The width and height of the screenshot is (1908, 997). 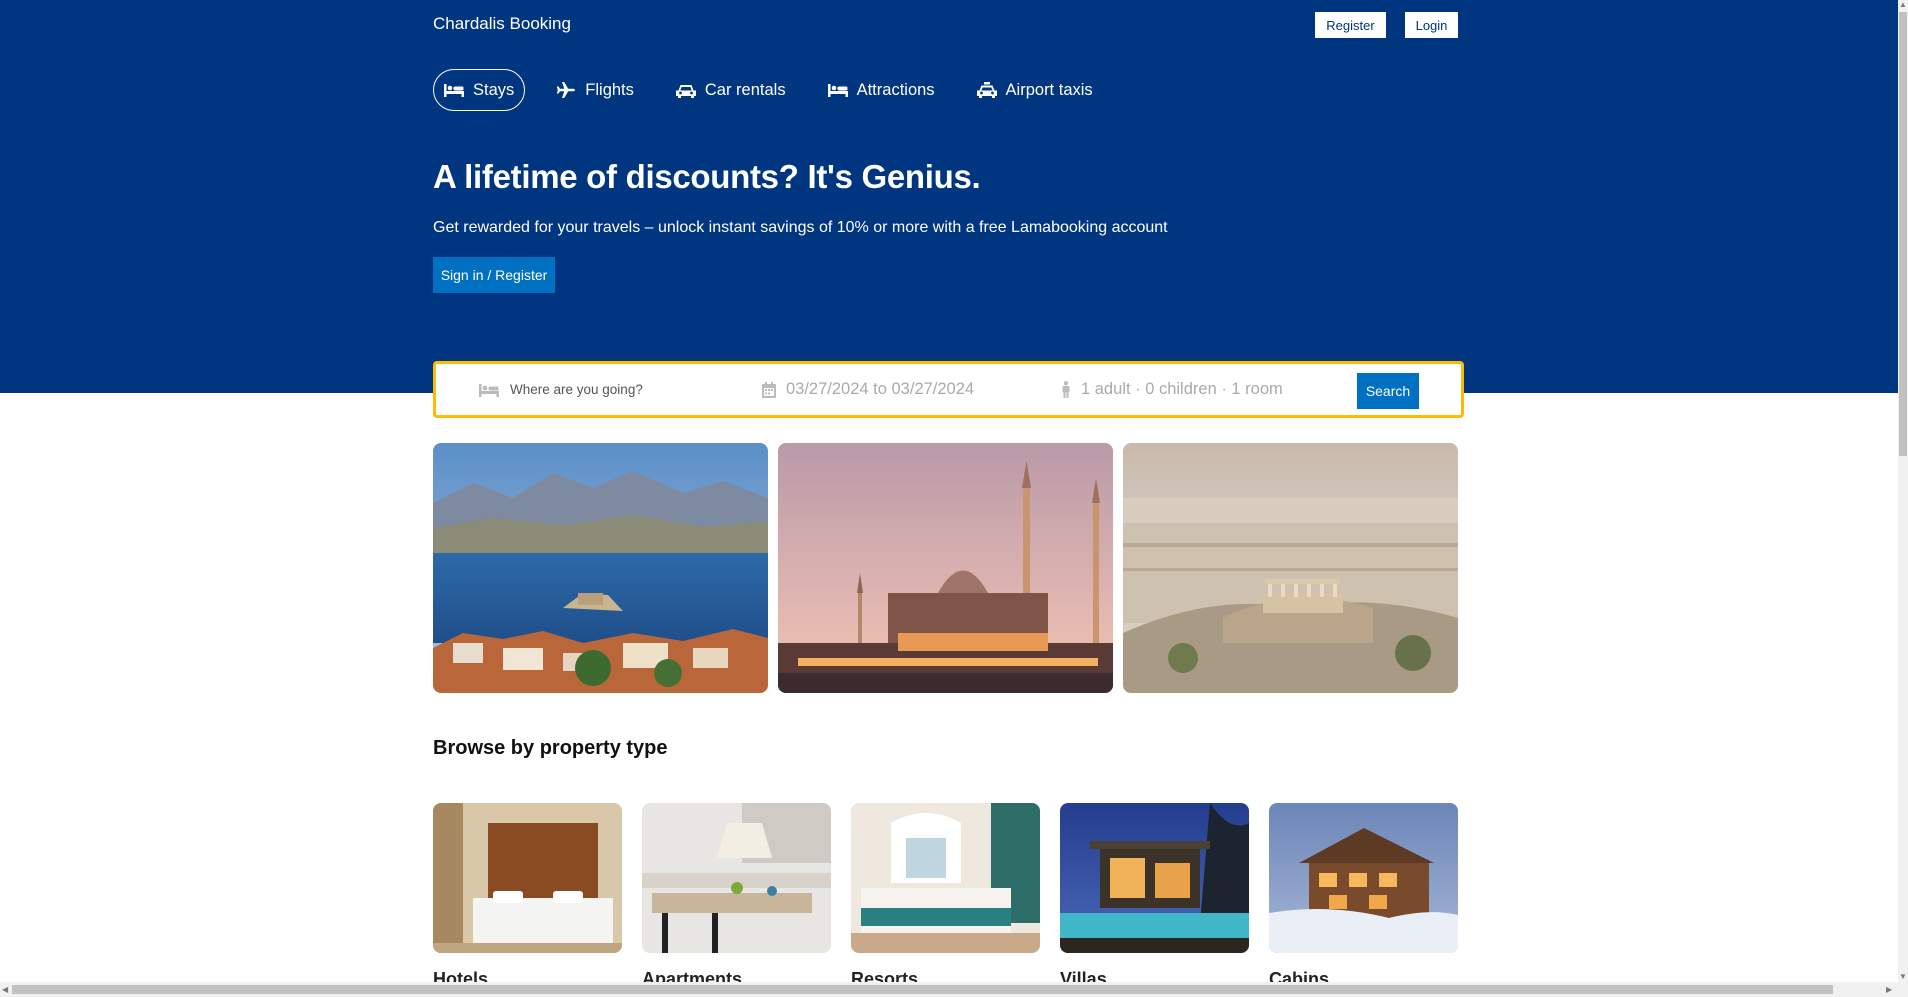 What do you see at coordinates (707, 176) in the screenshot?
I see `hero-title: A lifetime of discounts? It's Genius.` at bounding box center [707, 176].